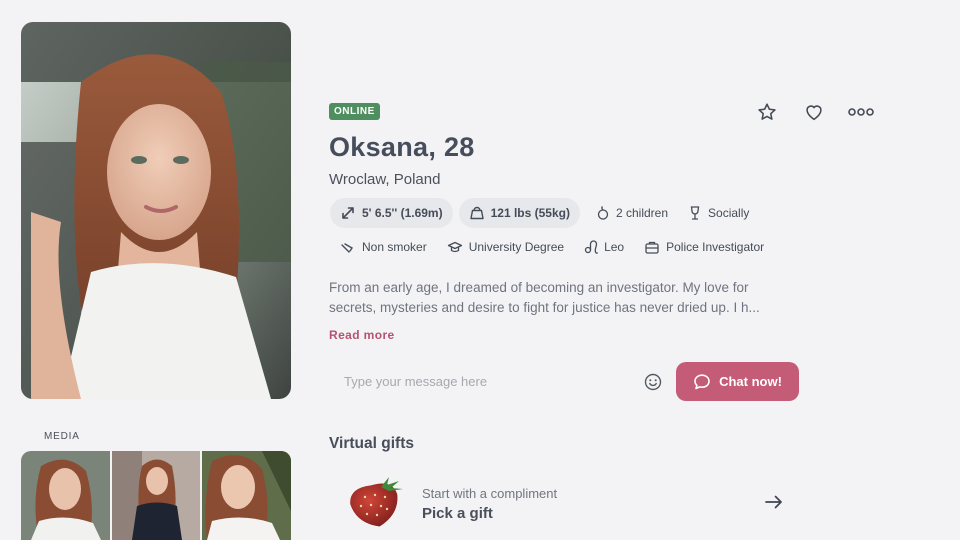 Image resolution: width=960 pixels, height=540 pixels. What do you see at coordinates (570, 502) in the screenshot?
I see `pick-gift-row: Start with a compliment Pick a gift` at bounding box center [570, 502].